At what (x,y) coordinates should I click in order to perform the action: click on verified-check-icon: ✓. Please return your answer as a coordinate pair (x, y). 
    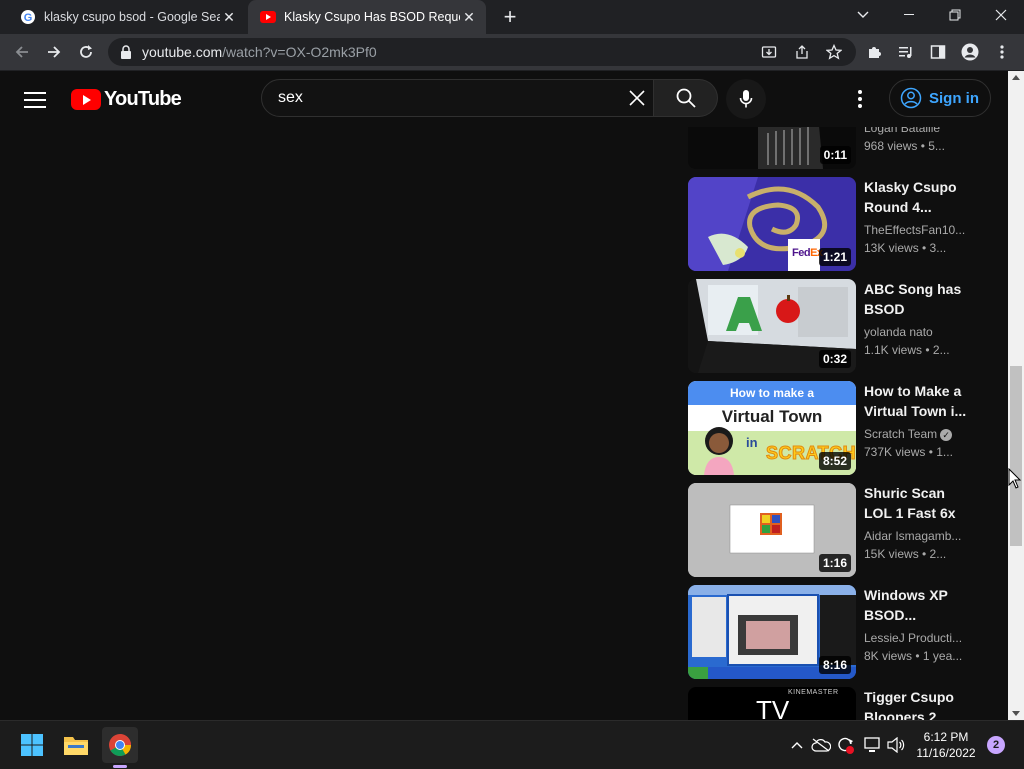
    Looking at the image, I should click on (946, 434).